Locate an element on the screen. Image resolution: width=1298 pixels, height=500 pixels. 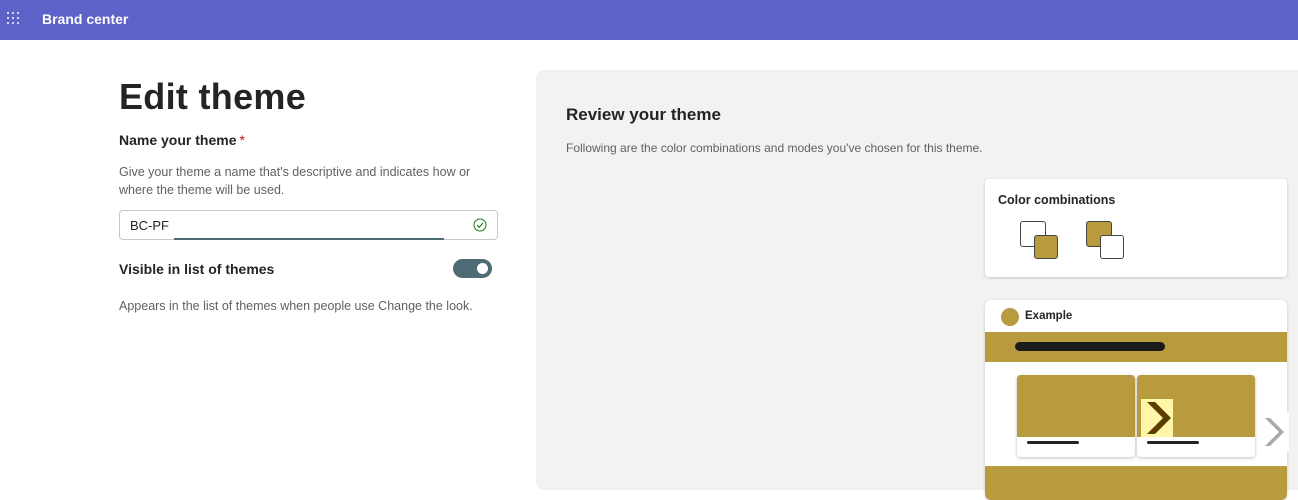
waffle-icon is located at coordinates (14, 19).